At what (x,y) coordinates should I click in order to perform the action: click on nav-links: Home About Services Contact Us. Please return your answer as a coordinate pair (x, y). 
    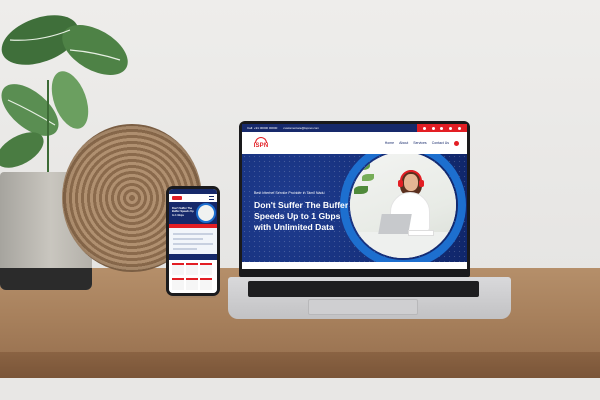
    Looking at the image, I should click on (422, 143).